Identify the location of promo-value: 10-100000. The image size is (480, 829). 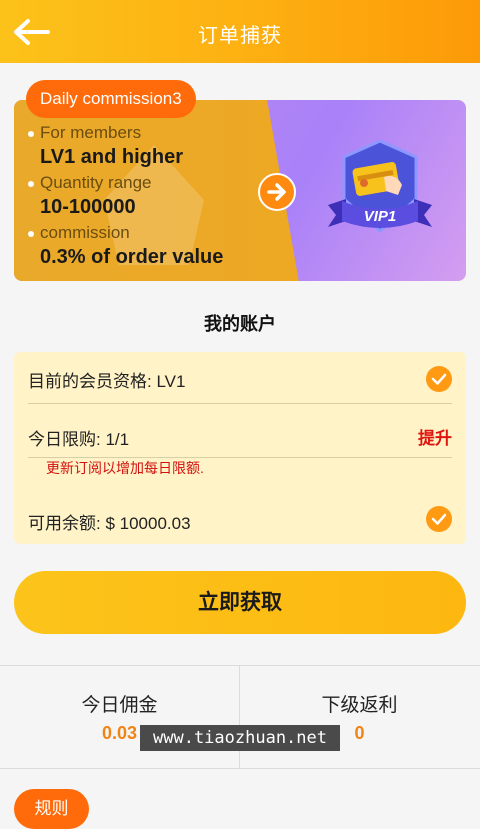
(88, 207).